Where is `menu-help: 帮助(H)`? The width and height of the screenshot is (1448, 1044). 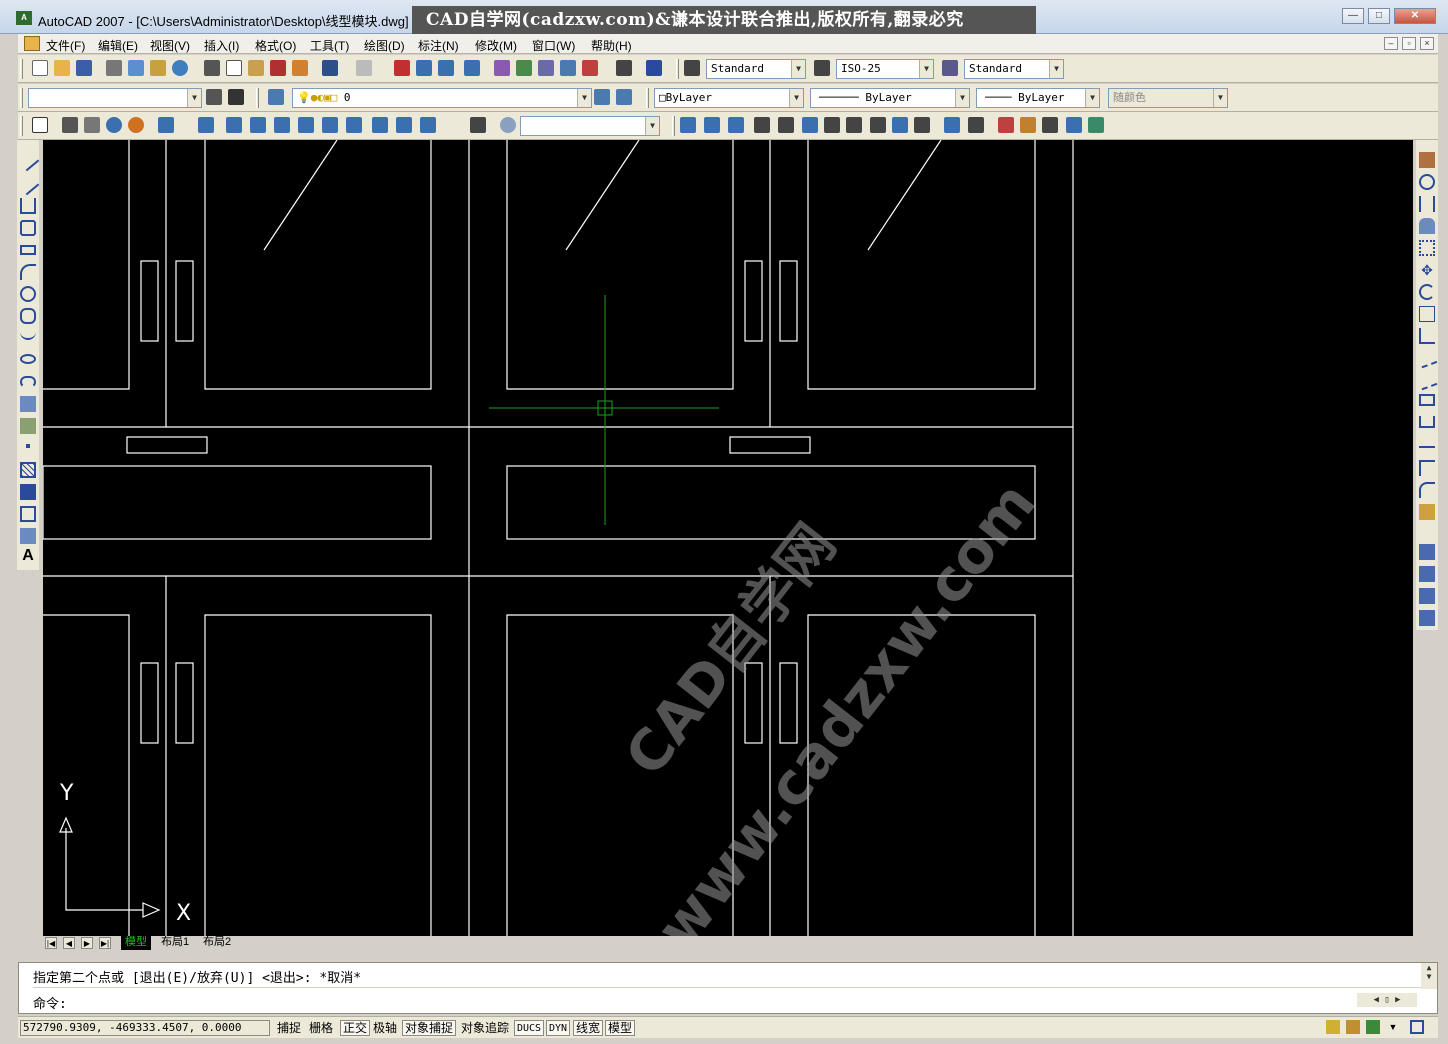
menu-help: 帮助(H) is located at coordinates (611, 45).